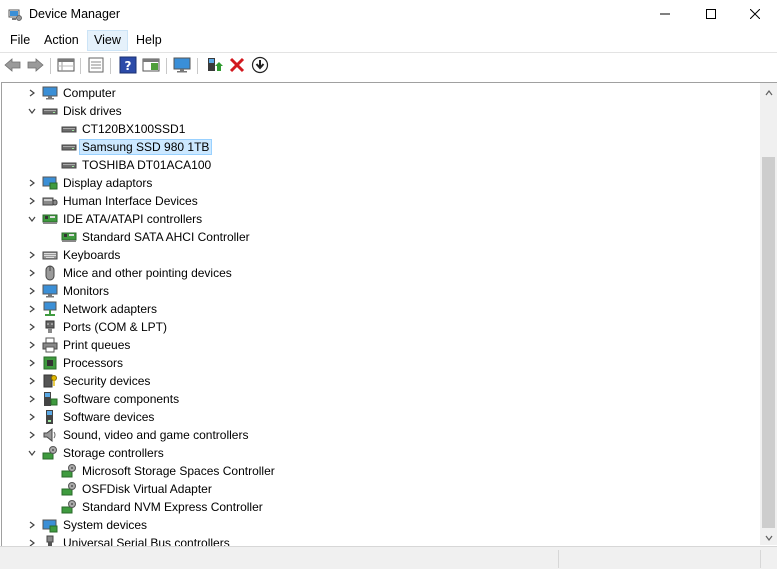 This screenshot has width=777, height=569. I want to click on tree-node-label: Security devices, so click(107, 381).